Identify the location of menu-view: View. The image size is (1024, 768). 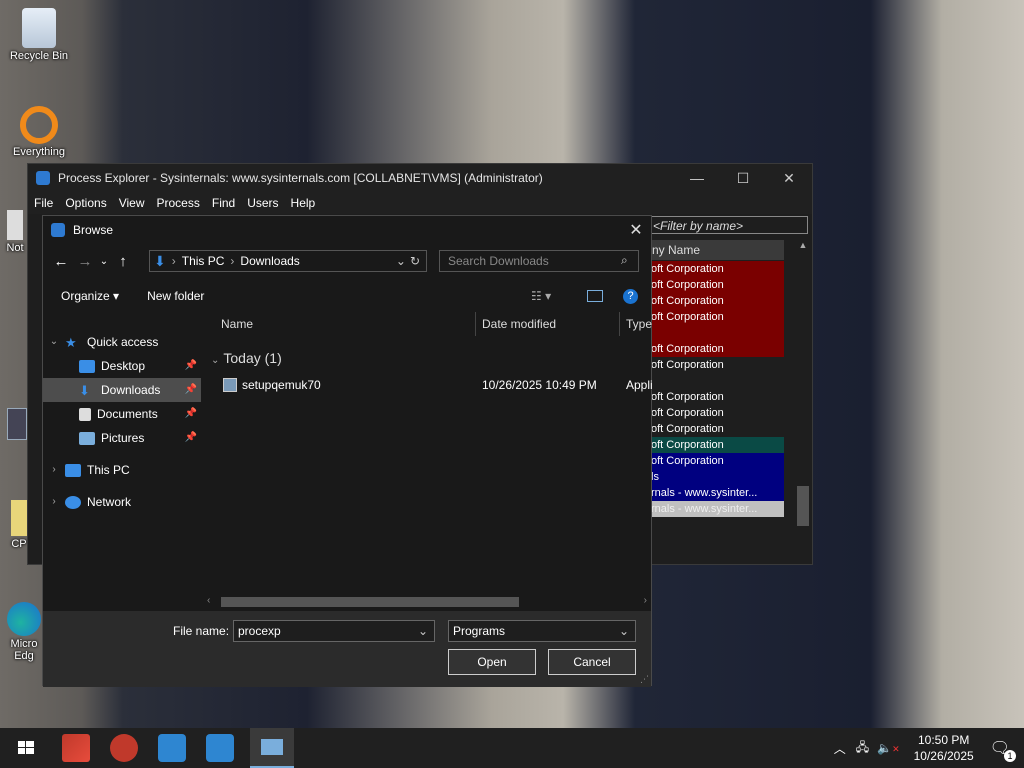
(132, 203).